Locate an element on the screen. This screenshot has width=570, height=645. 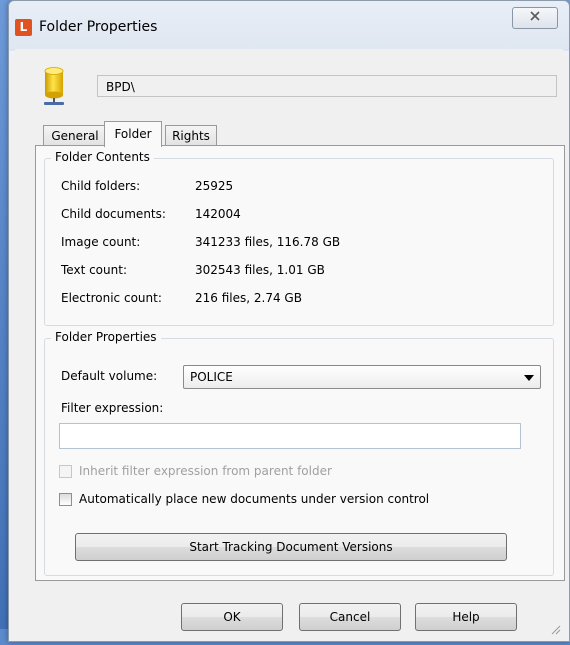
text-count-value: 302543 files, 1.01 GB is located at coordinates (260, 270).